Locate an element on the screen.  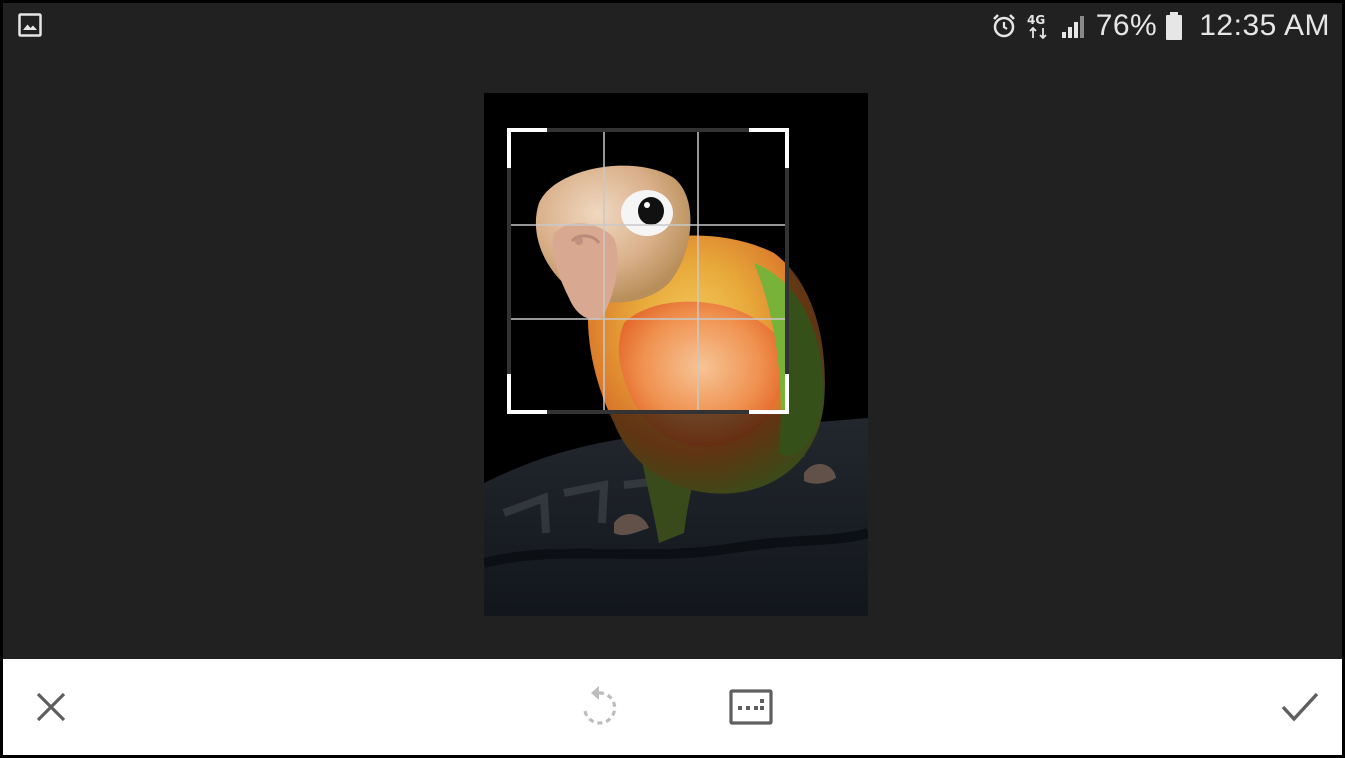
battery-percent: 76% is located at coordinates (1126, 25).